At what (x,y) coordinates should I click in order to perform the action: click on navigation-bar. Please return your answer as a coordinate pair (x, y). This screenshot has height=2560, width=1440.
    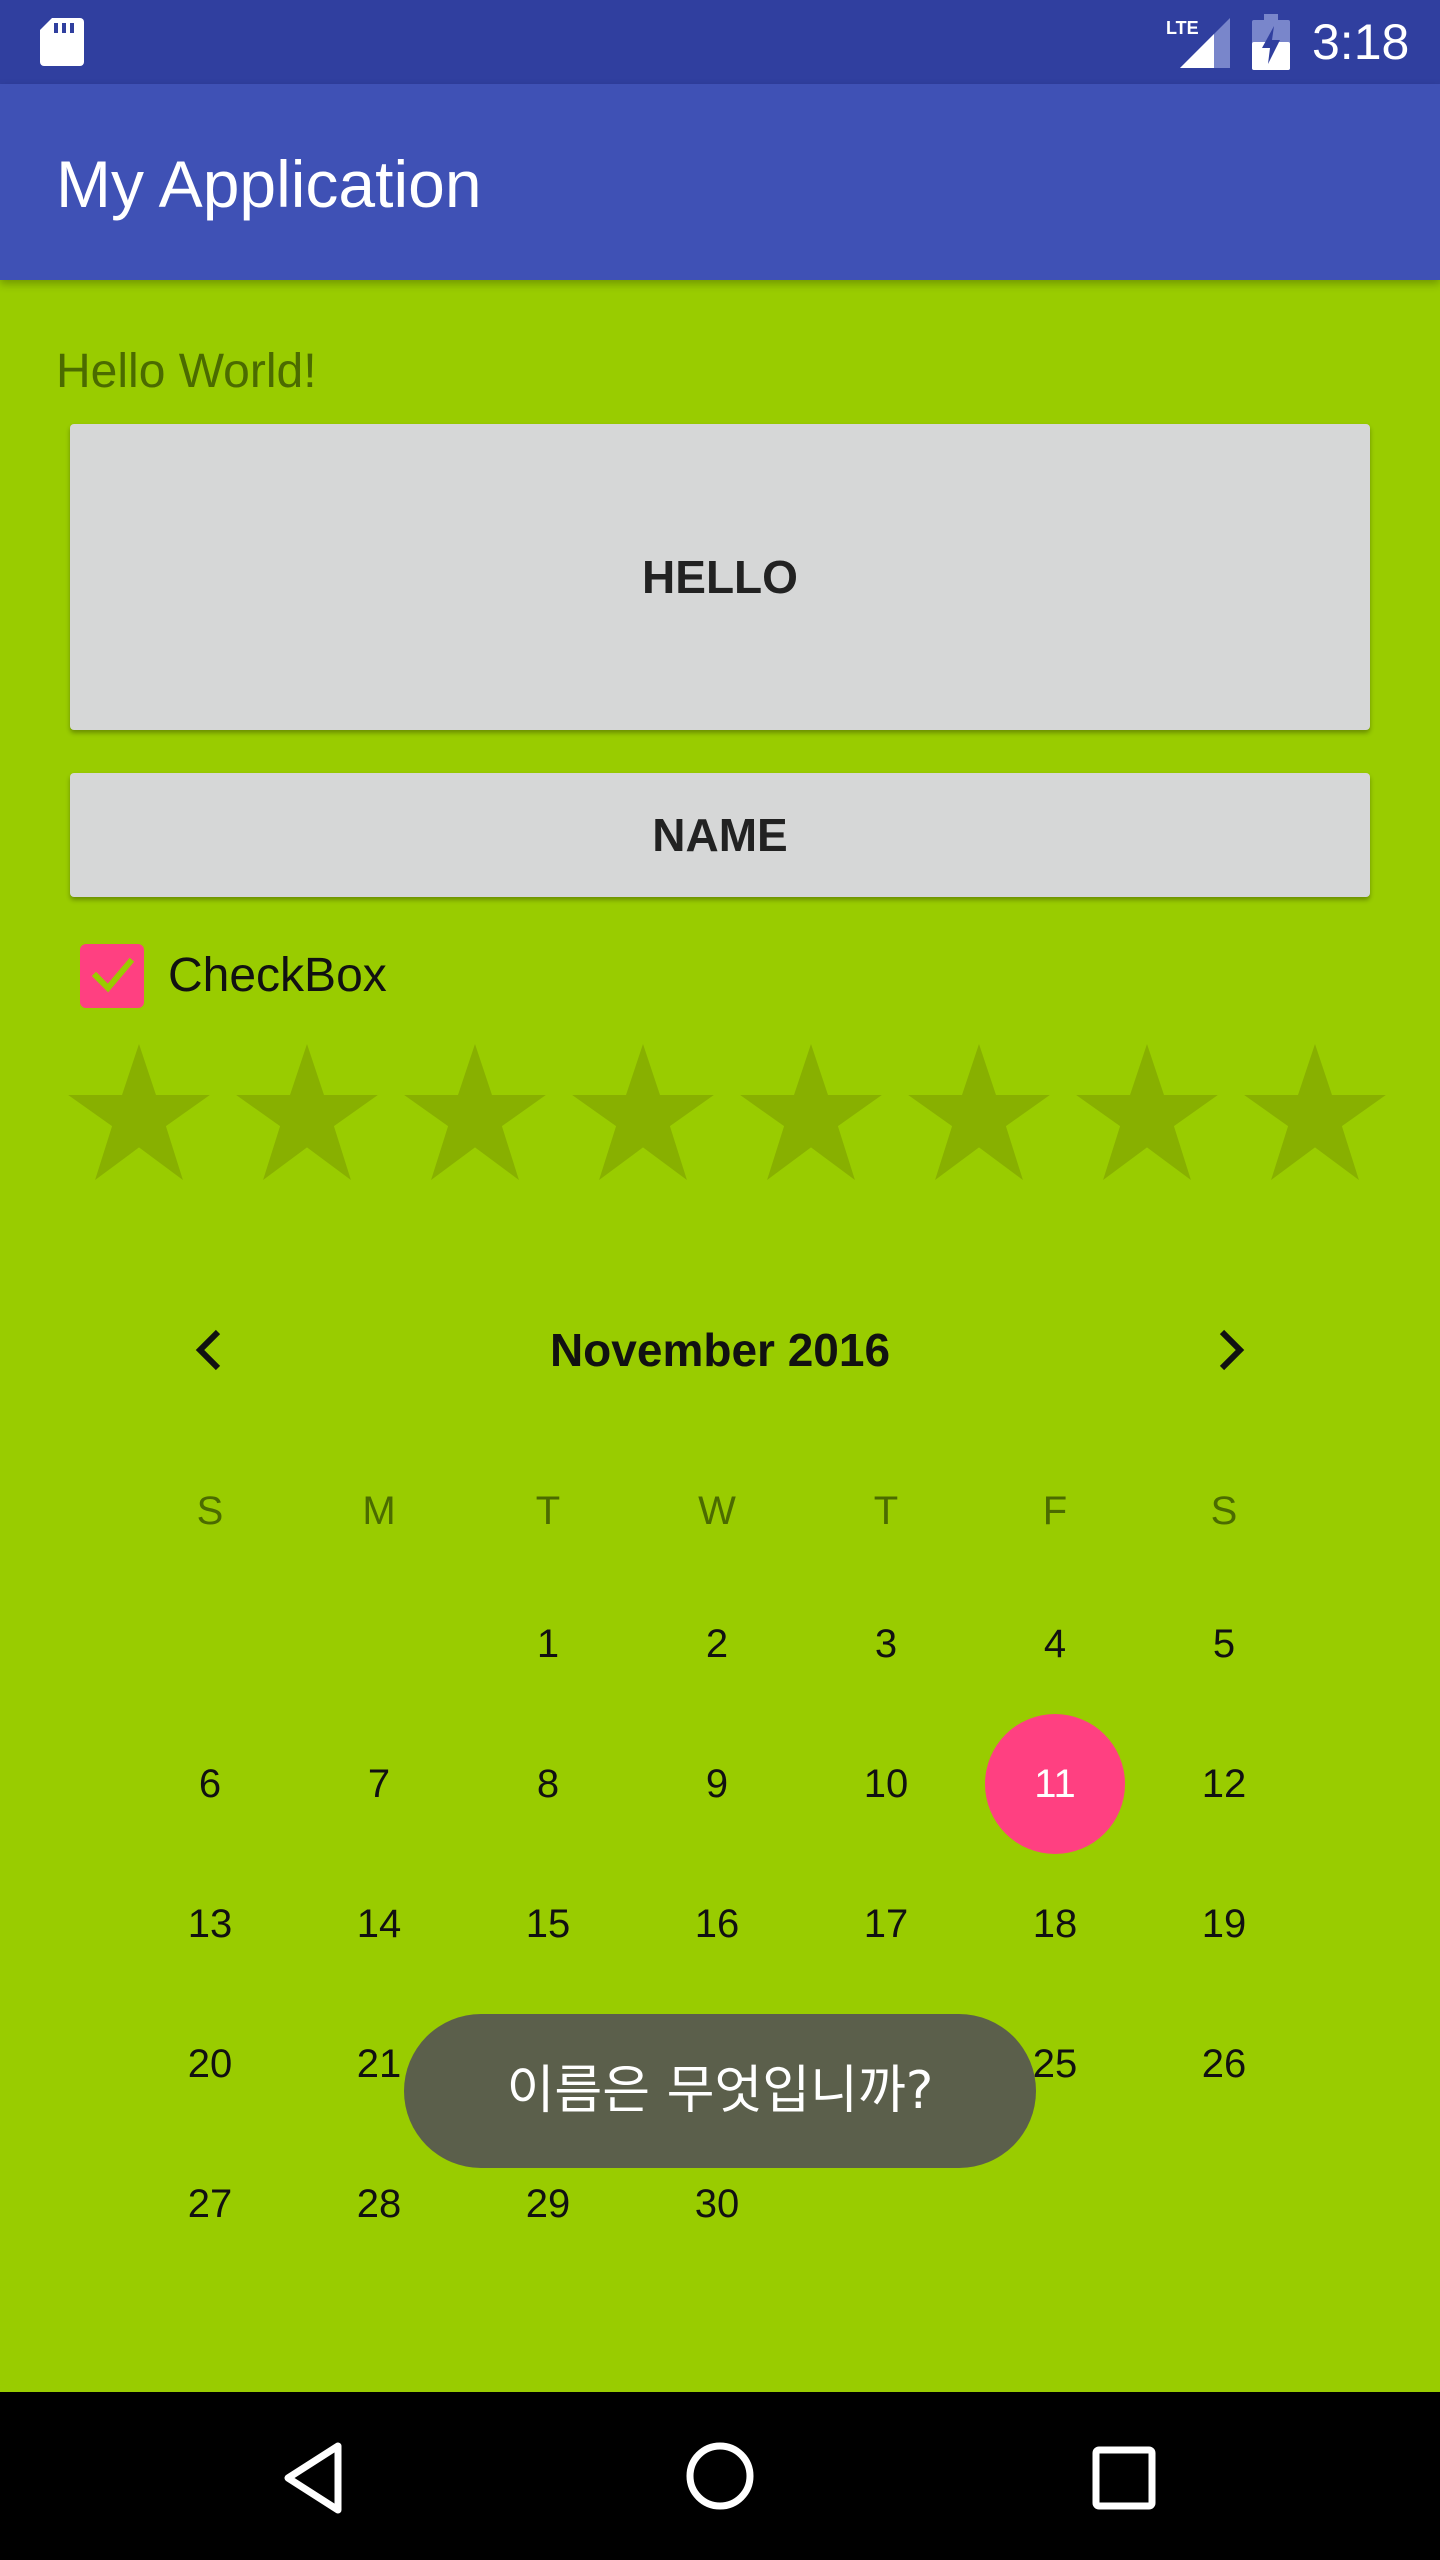
    Looking at the image, I should click on (720, 2476).